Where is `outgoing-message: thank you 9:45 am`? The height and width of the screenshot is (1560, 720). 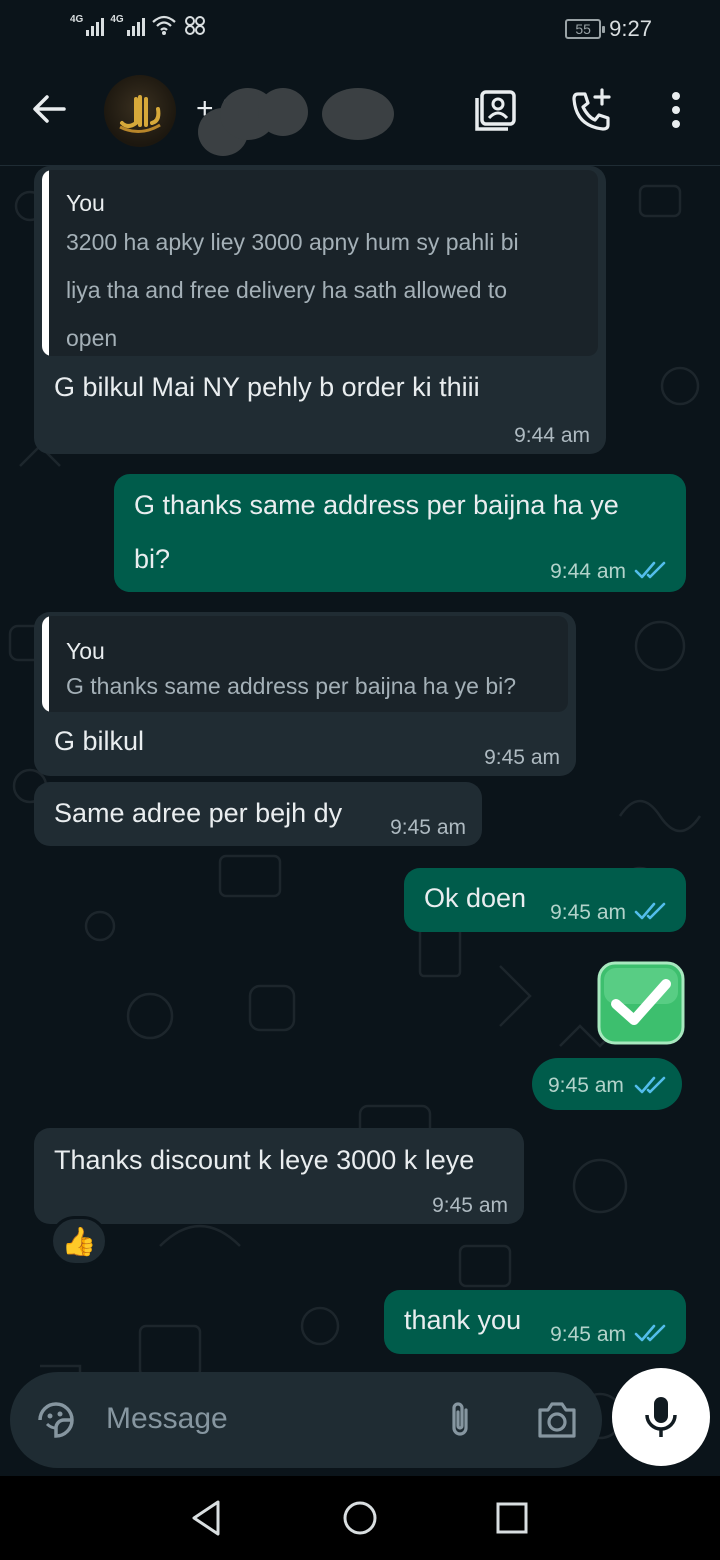
outgoing-message: thank you 9:45 am is located at coordinates (535, 1322).